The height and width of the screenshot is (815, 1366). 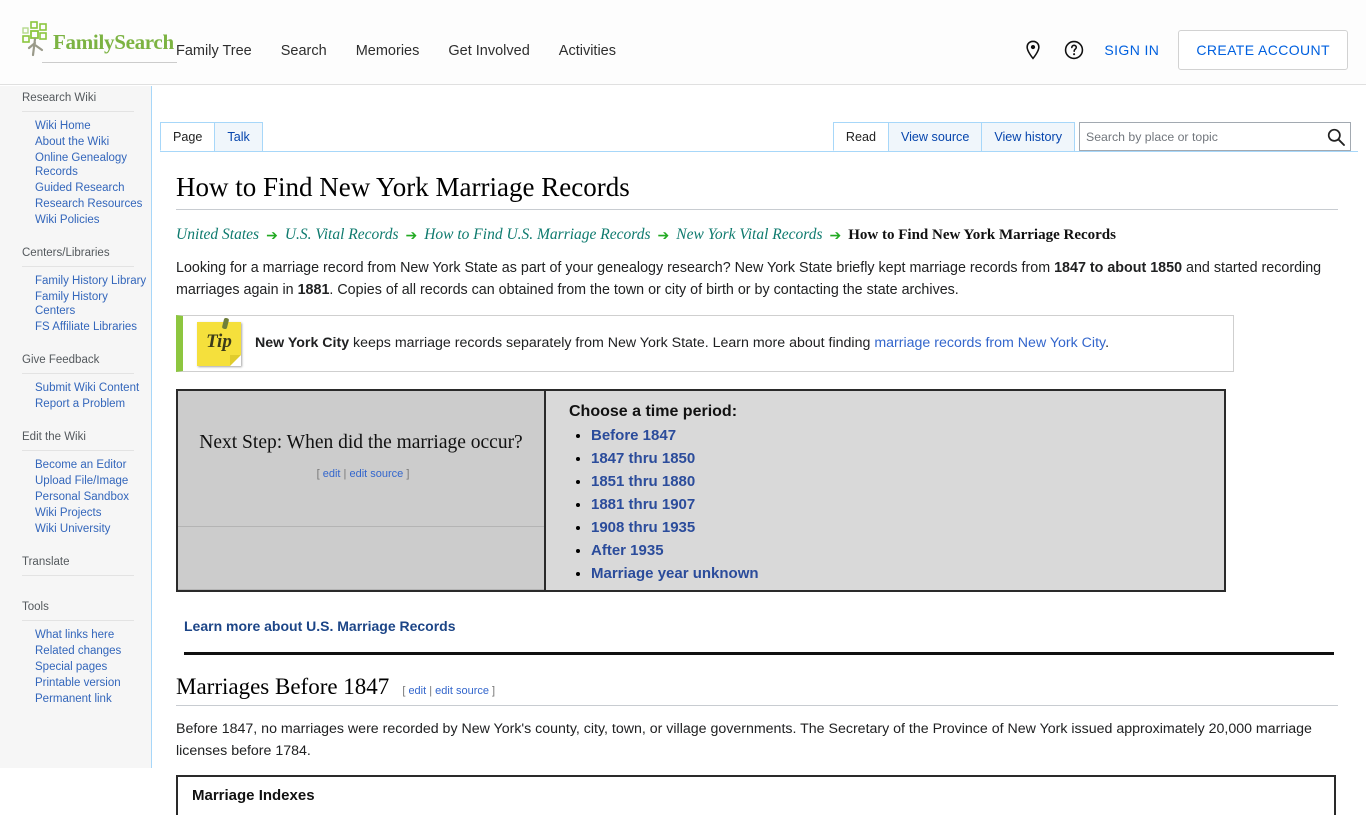 I want to click on sidebar-item-what-links-here: What links here, so click(x=93, y=635).